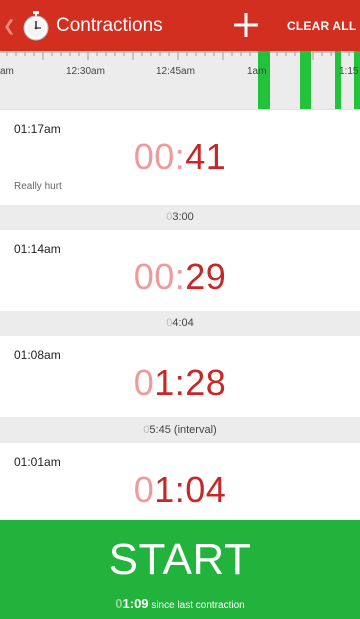  What do you see at coordinates (175, 71) in the screenshot?
I see `timeline-label: 12:45am` at bounding box center [175, 71].